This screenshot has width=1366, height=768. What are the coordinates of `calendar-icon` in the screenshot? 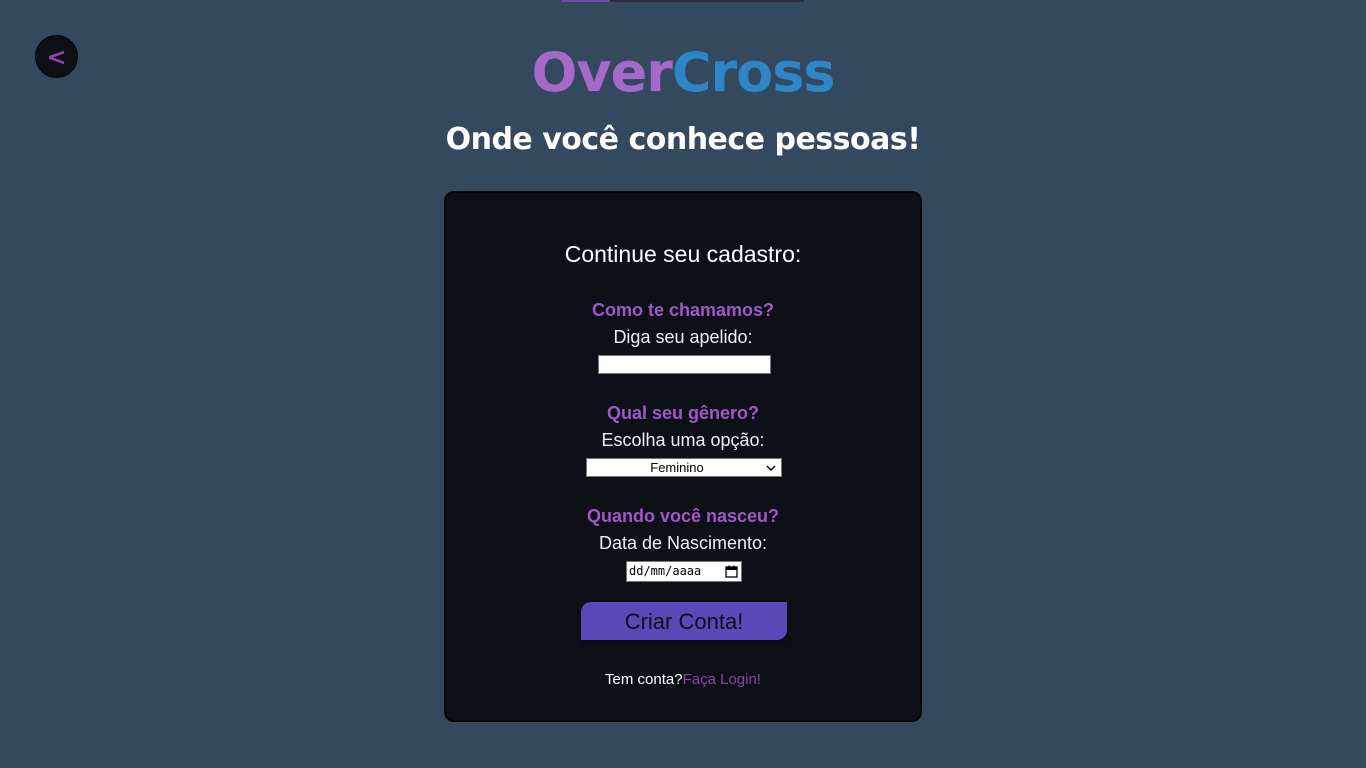 It's located at (731, 571).